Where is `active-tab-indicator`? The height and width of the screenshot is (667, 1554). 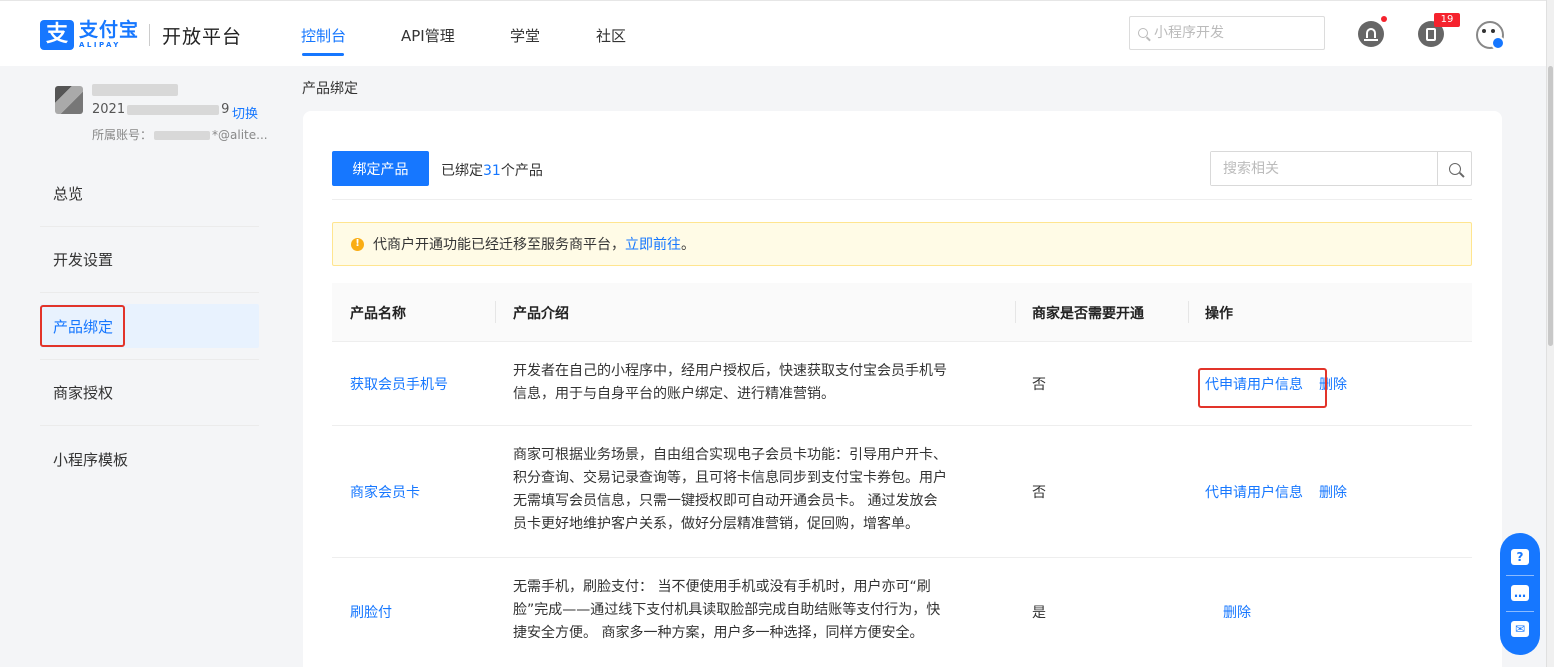
active-tab-indicator is located at coordinates (323, 54).